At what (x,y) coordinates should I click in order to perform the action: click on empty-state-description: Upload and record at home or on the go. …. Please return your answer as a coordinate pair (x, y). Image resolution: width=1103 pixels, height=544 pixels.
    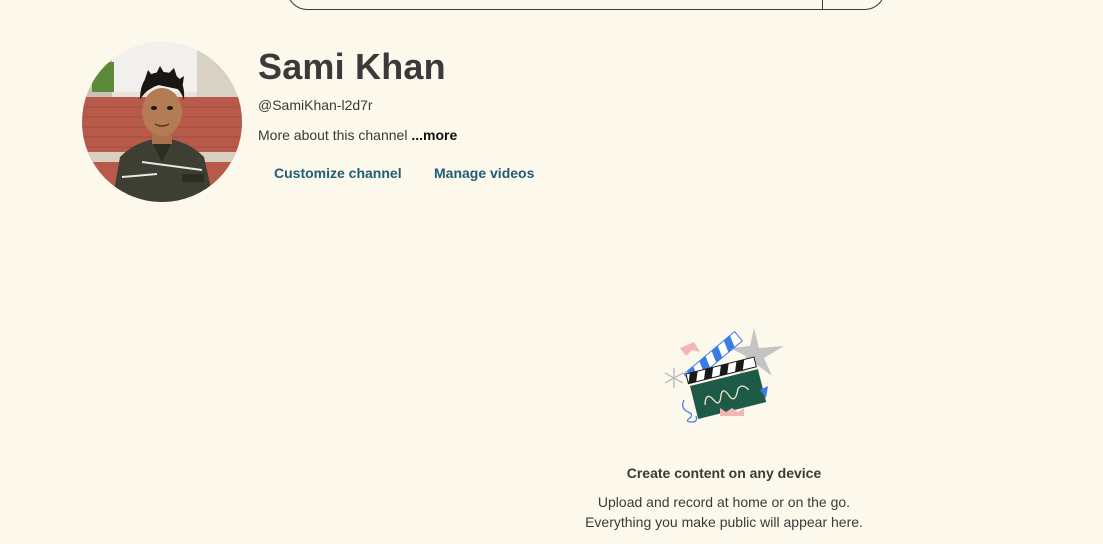
    Looking at the image, I should click on (724, 512).